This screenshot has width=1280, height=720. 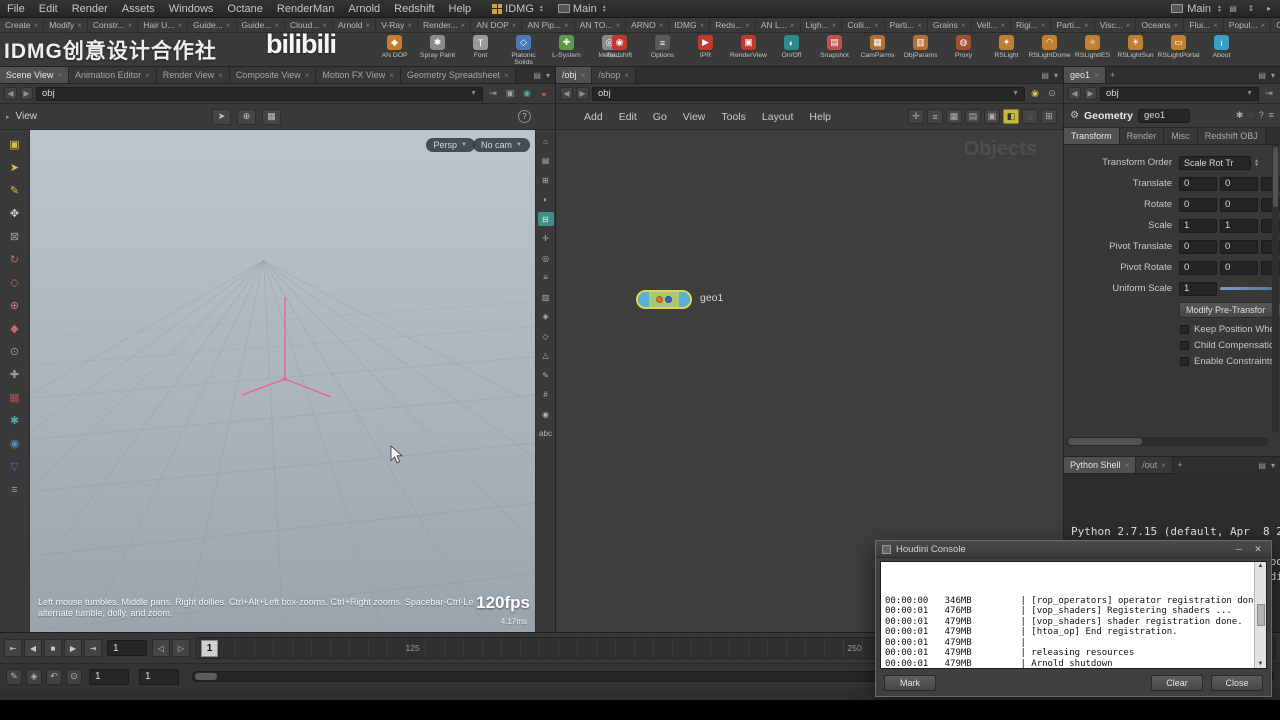 I want to click on viewport-tool-icon: ≡, so click(x=14, y=489).